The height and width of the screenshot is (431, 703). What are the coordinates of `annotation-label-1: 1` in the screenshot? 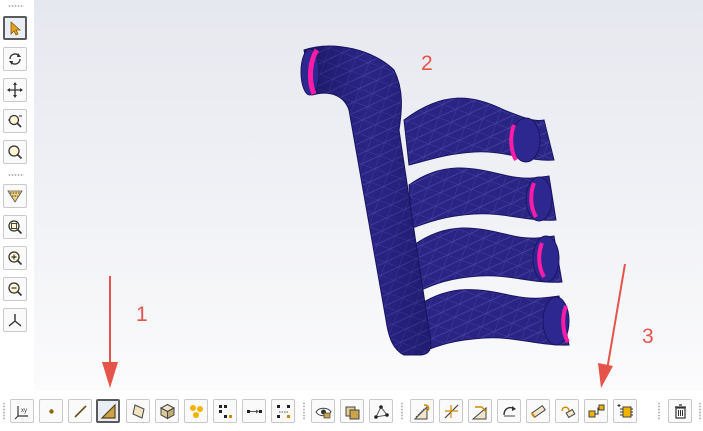 It's located at (142, 314).